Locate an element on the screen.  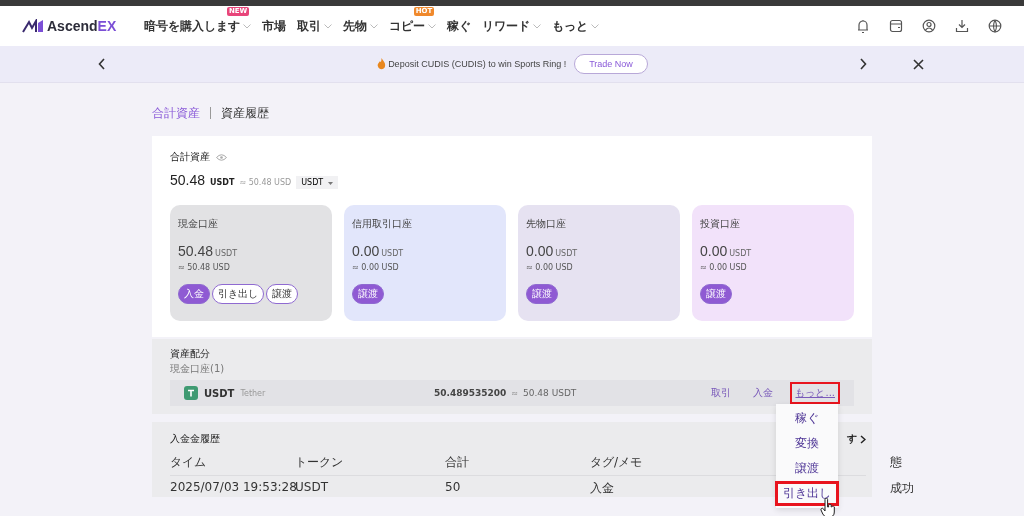
account-name: 現金口座 is located at coordinates (198, 224).